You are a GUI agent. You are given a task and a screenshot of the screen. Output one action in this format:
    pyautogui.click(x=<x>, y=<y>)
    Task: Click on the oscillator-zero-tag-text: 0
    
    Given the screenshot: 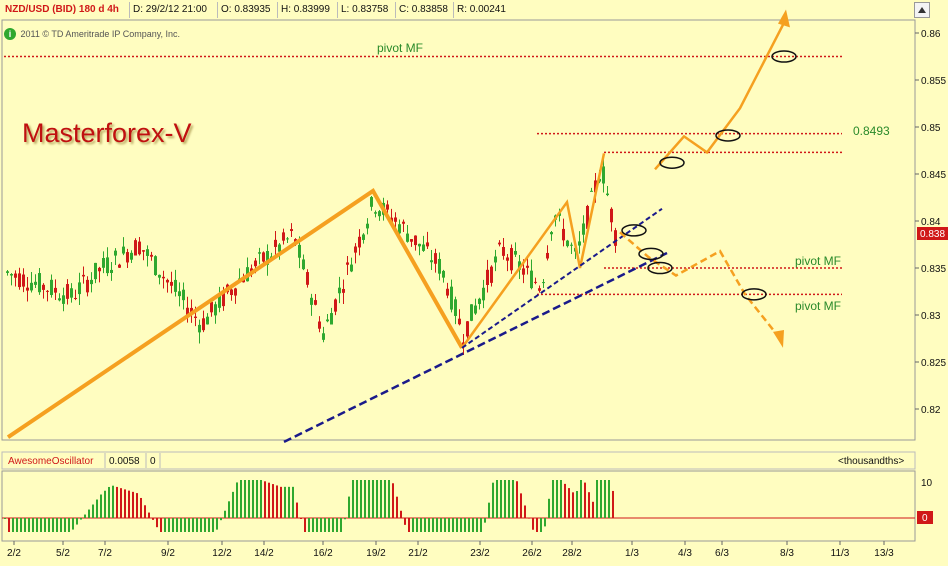 What is the action you would take?
    pyautogui.click(x=925, y=518)
    